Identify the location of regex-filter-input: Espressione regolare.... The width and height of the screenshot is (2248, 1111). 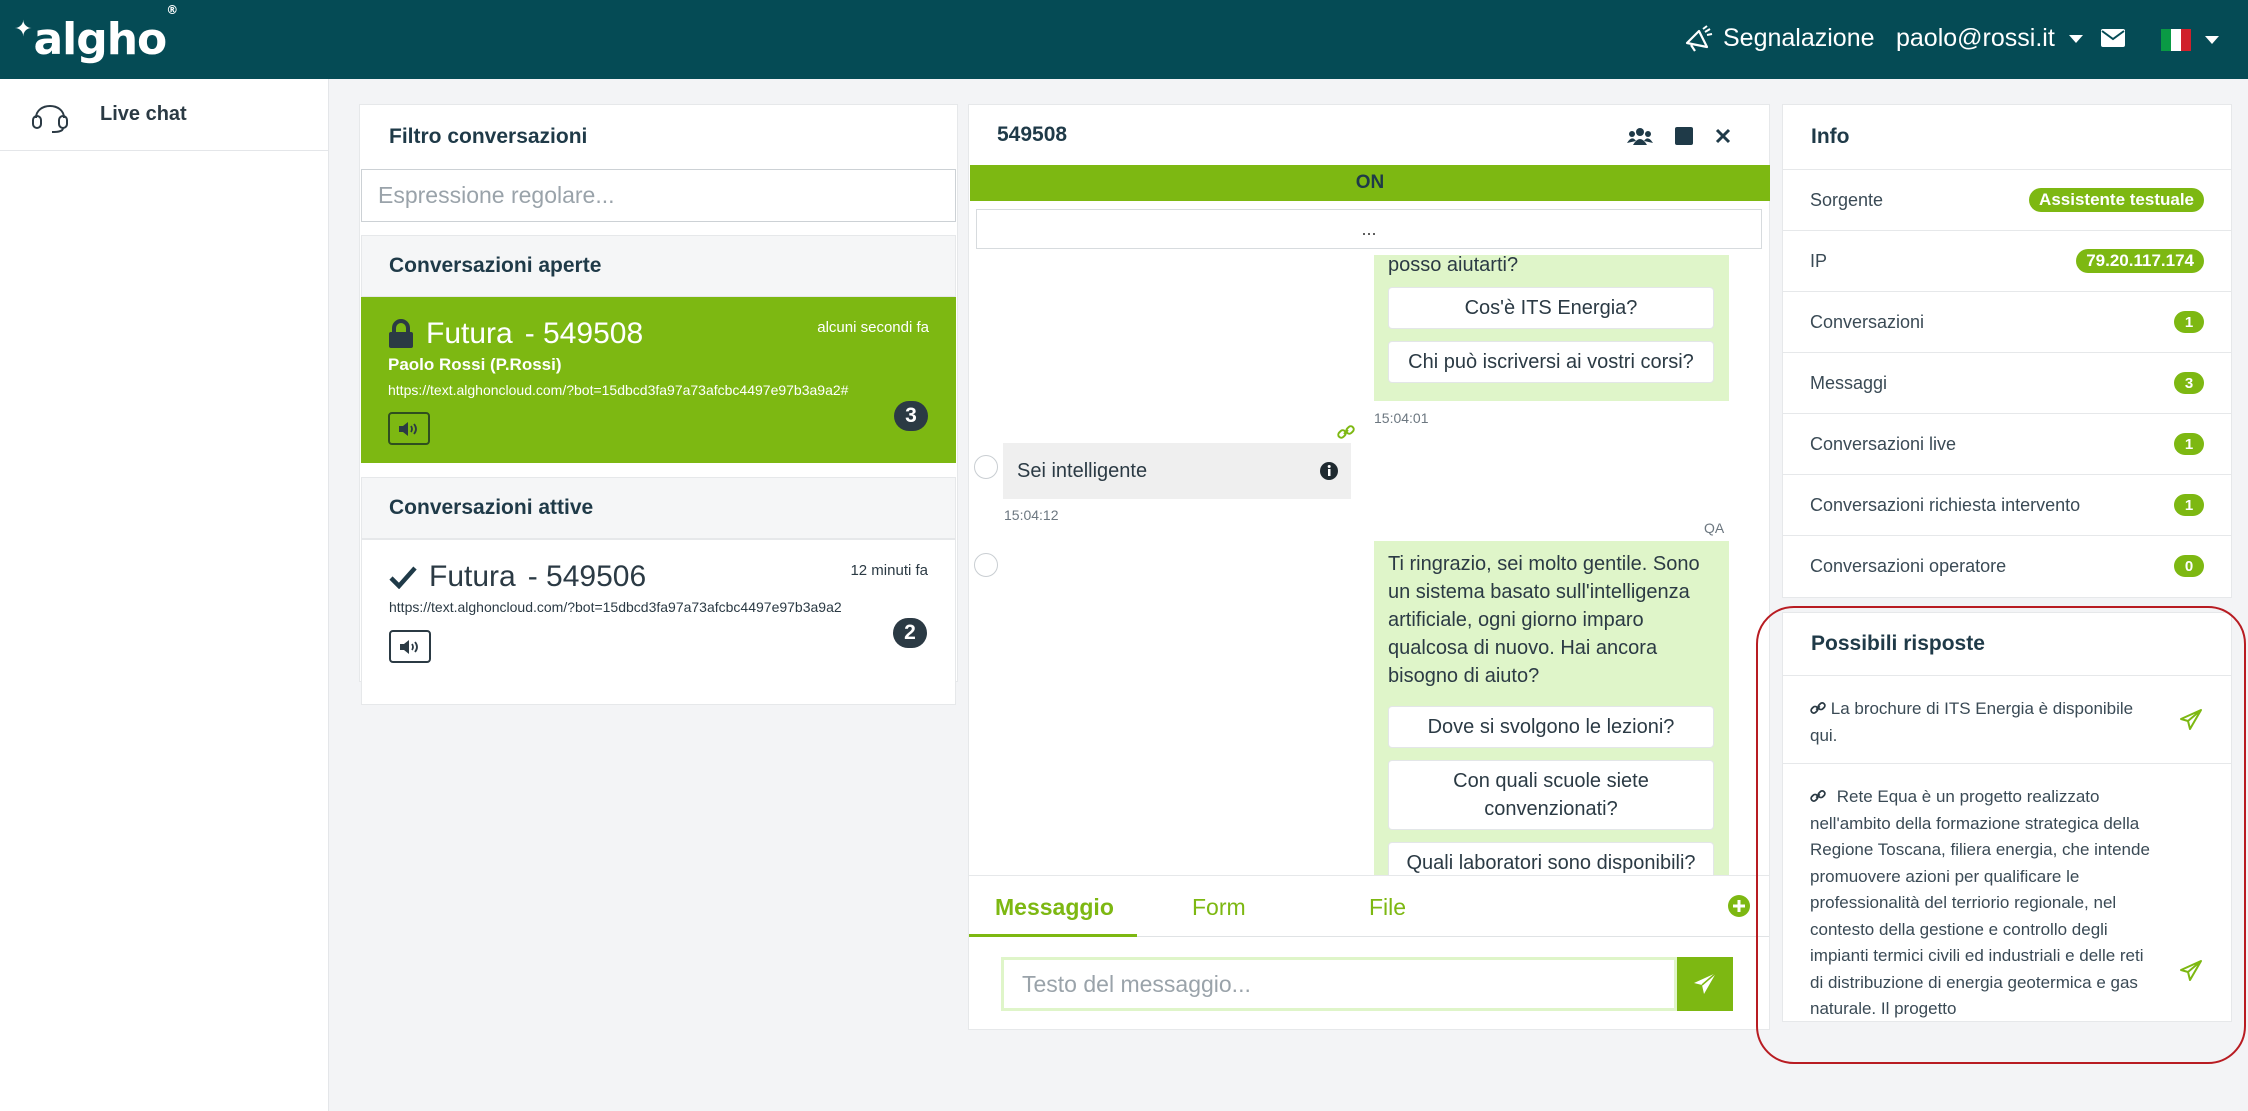
(658, 195).